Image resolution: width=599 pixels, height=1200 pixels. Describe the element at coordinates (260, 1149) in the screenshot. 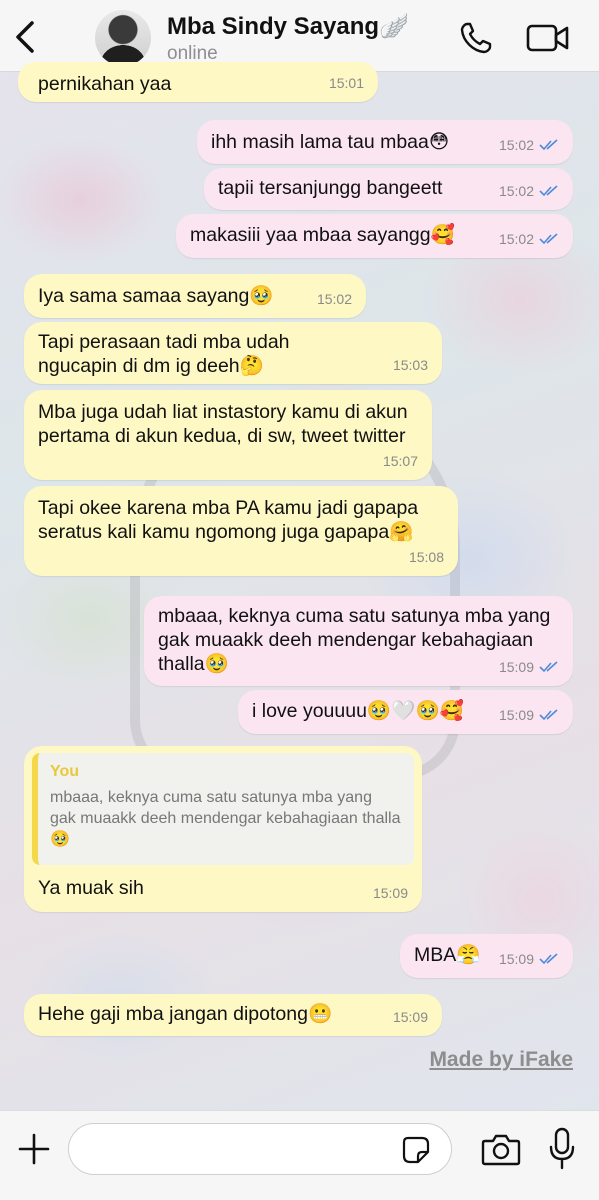

I see `message-input` at that location.